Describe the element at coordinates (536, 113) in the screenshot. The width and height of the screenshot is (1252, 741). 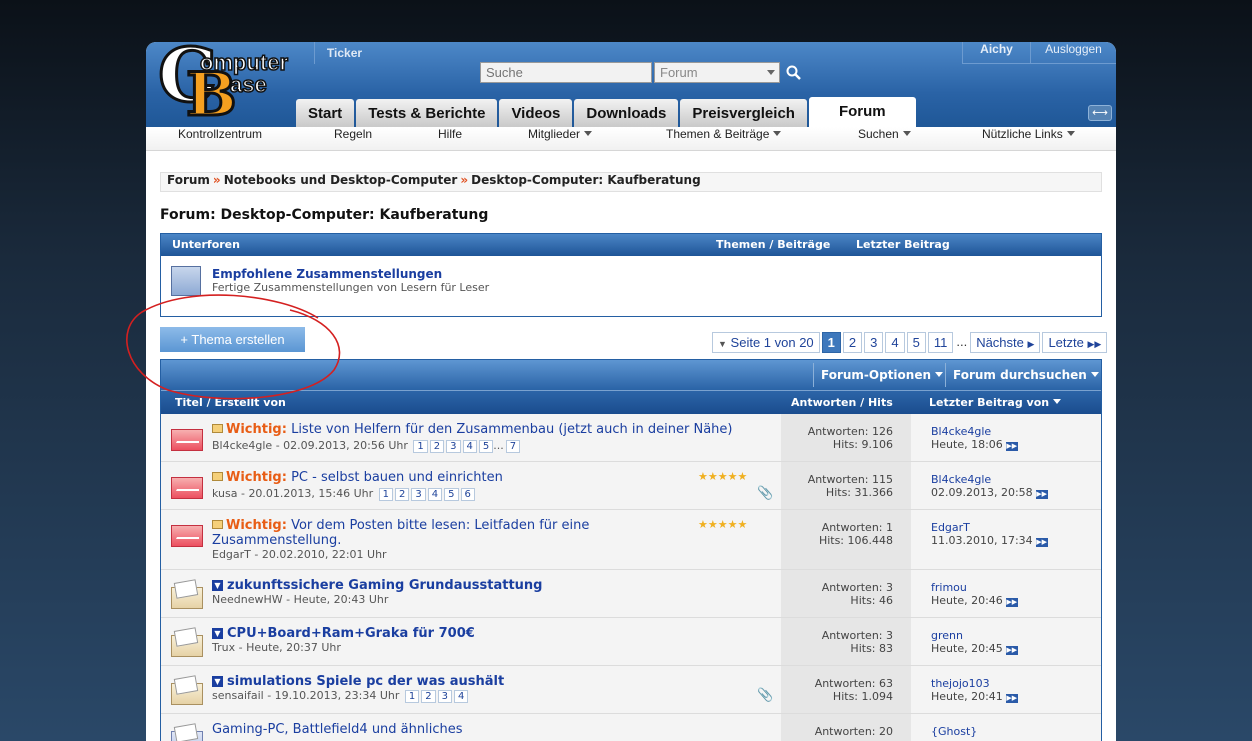
I see `tab-videos: Videos` at that location.